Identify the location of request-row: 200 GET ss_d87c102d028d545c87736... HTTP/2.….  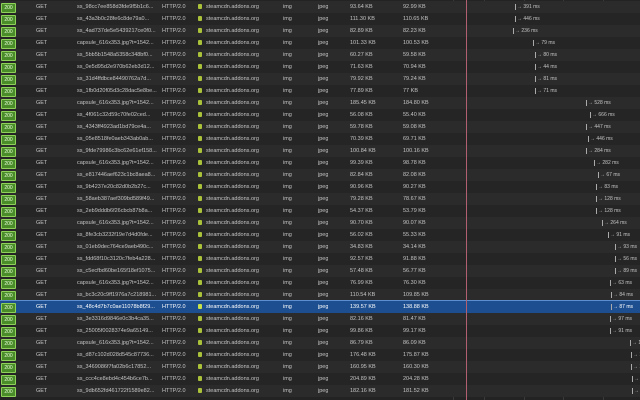
(320, 355).